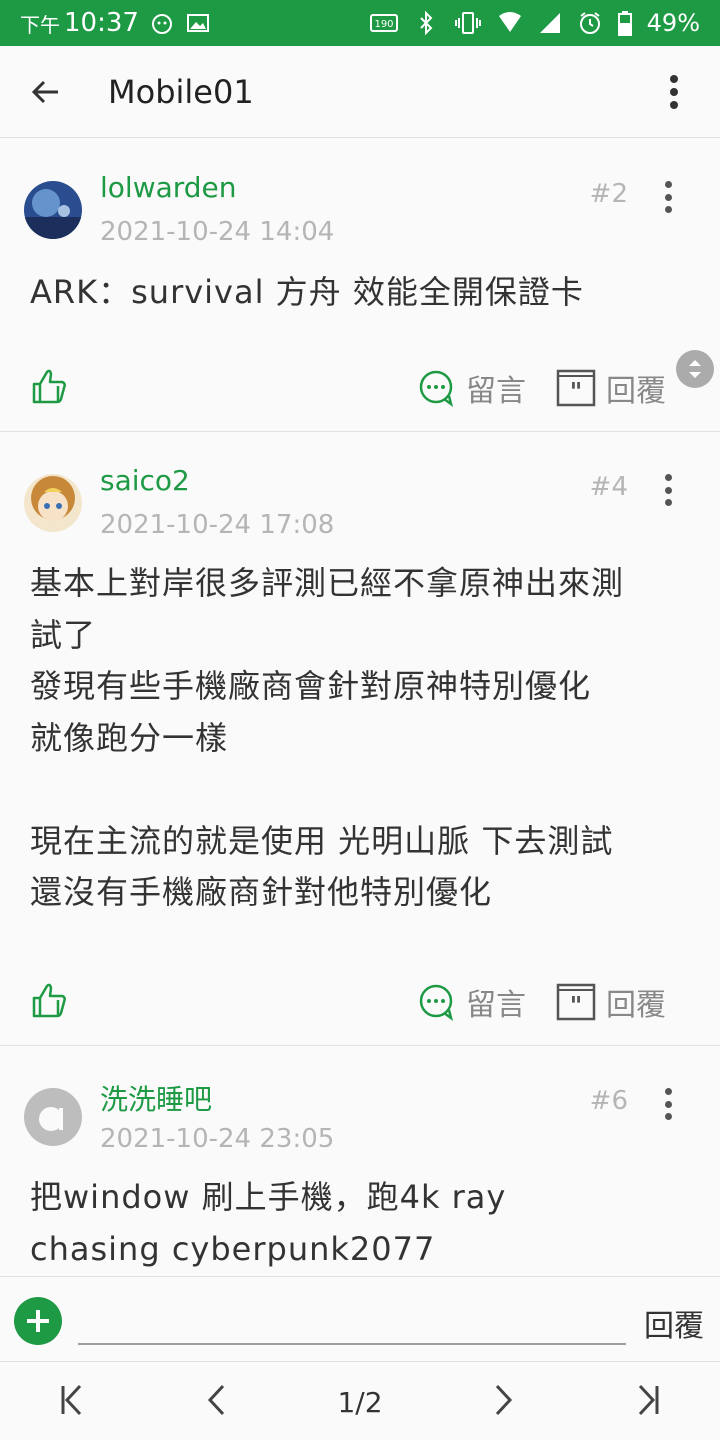 The image size is (720, 1440). What do you see at coordinates (549, 23) in the screenshot?
I see `signal-icon` at bounding box center [549, 23].